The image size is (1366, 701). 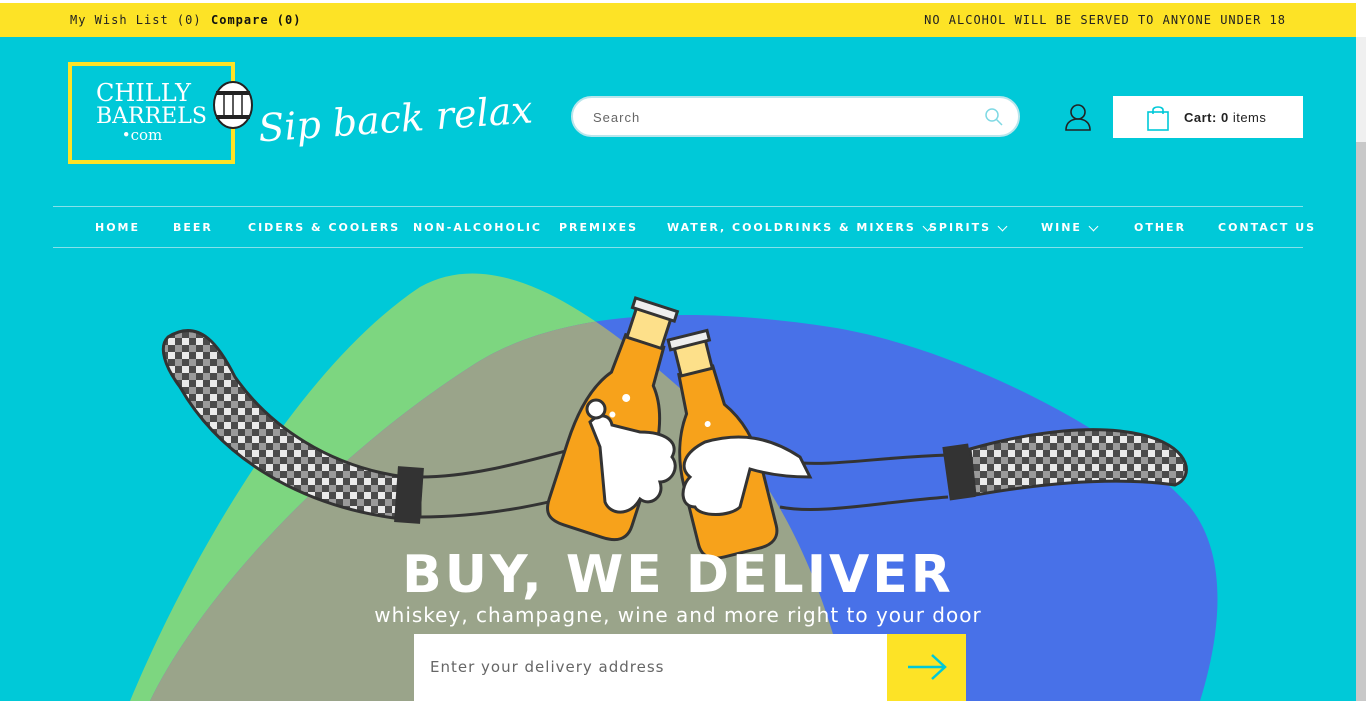 I want to click on delivery-address-input, so click(x=650, y=667).